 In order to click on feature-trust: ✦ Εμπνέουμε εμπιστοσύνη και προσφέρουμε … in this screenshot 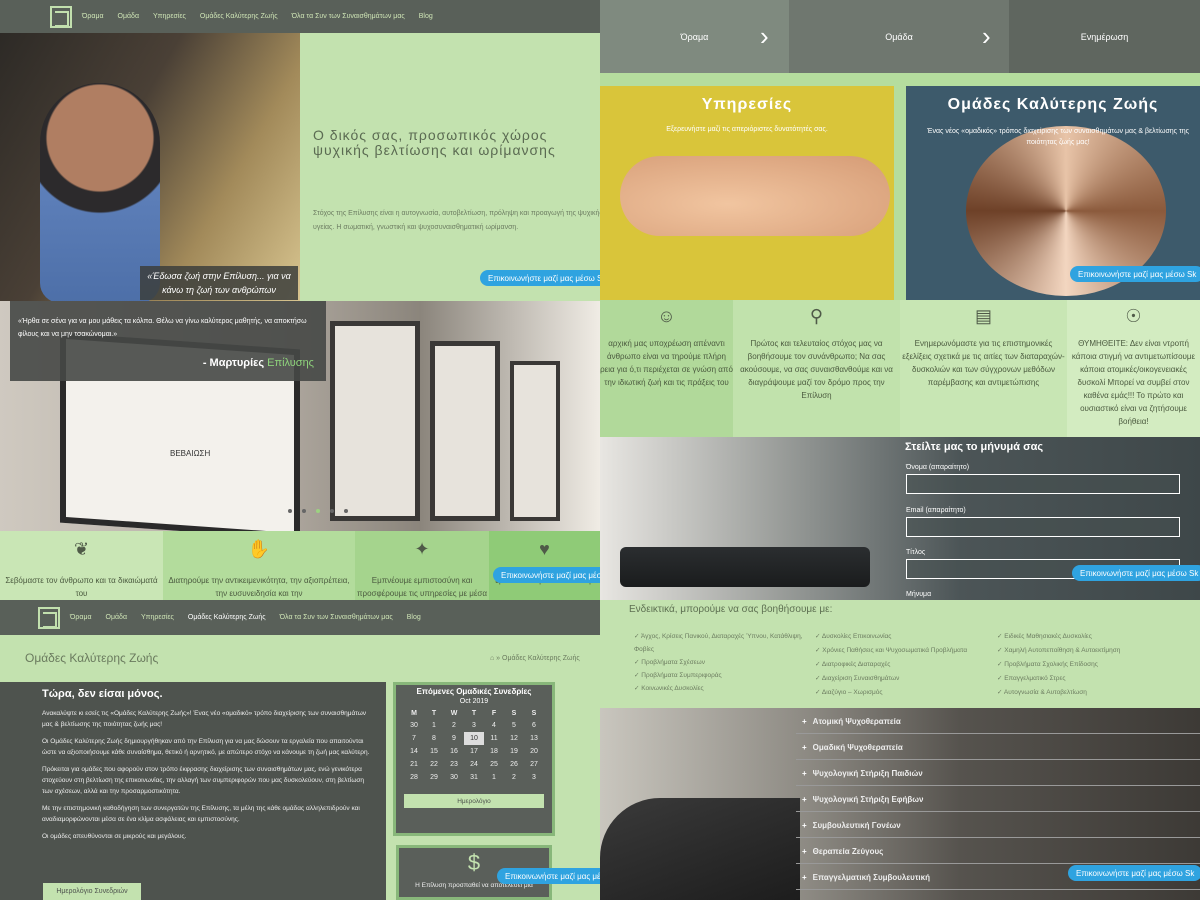, I will do `click(422, 565)`.